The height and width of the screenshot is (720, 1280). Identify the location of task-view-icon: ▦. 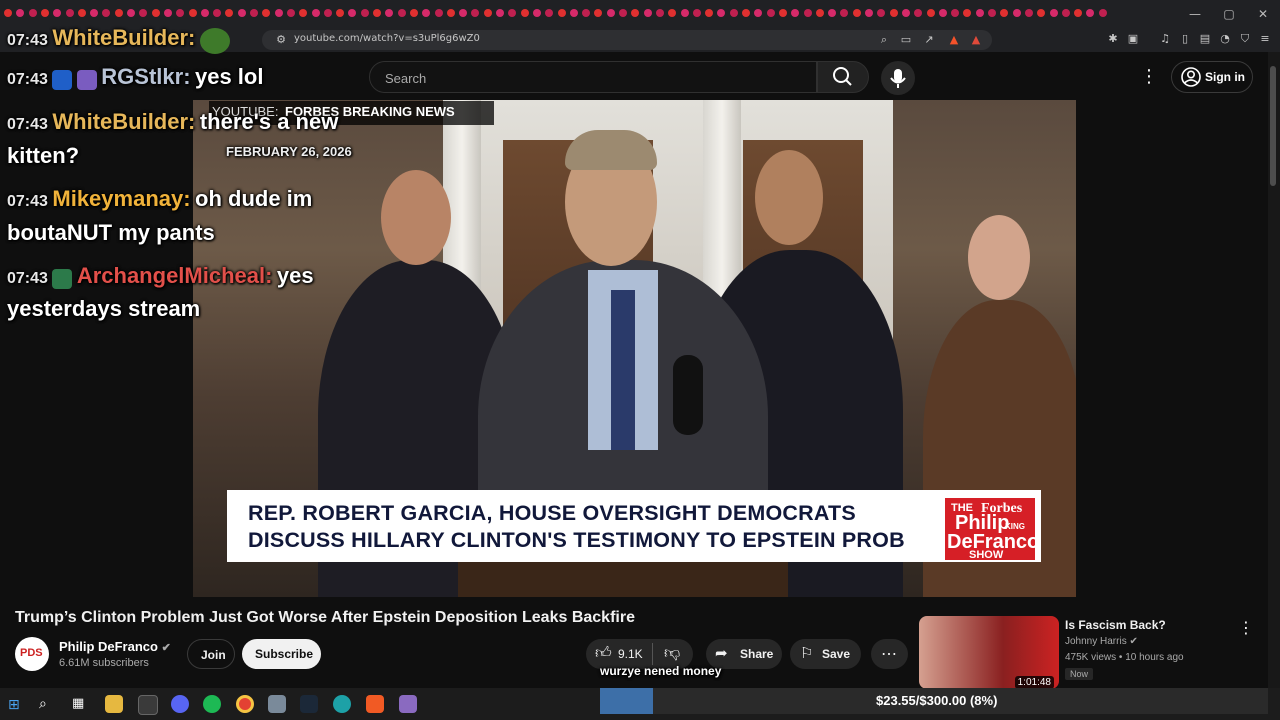
(78, 703).